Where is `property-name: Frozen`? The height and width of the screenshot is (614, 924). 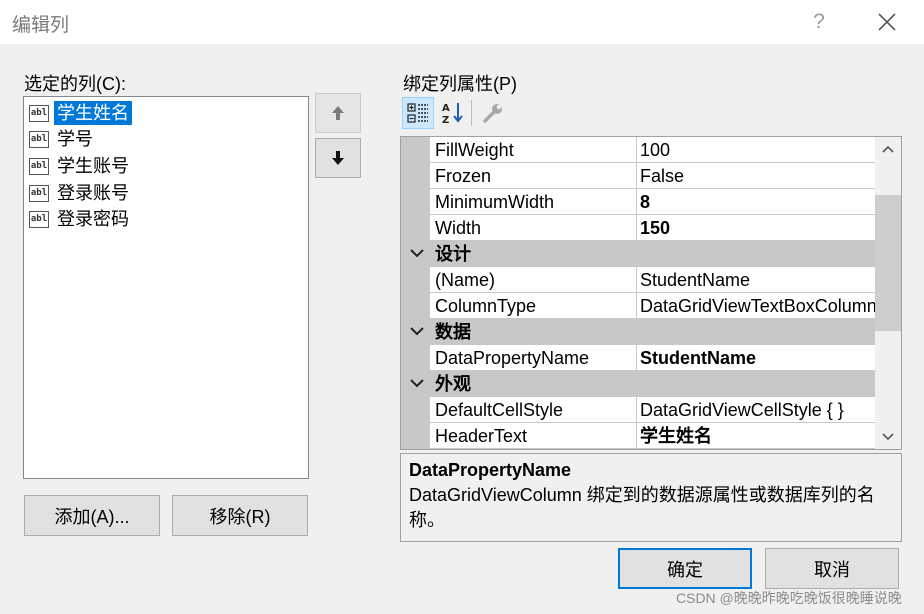
property-name: Frozen is located at coordinates (533, 175).